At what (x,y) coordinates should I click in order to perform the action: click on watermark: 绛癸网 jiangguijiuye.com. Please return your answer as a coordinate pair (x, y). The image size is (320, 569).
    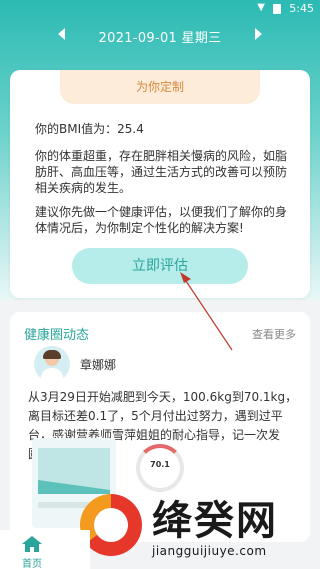
    Looking at the image, I should click on (194, 528).